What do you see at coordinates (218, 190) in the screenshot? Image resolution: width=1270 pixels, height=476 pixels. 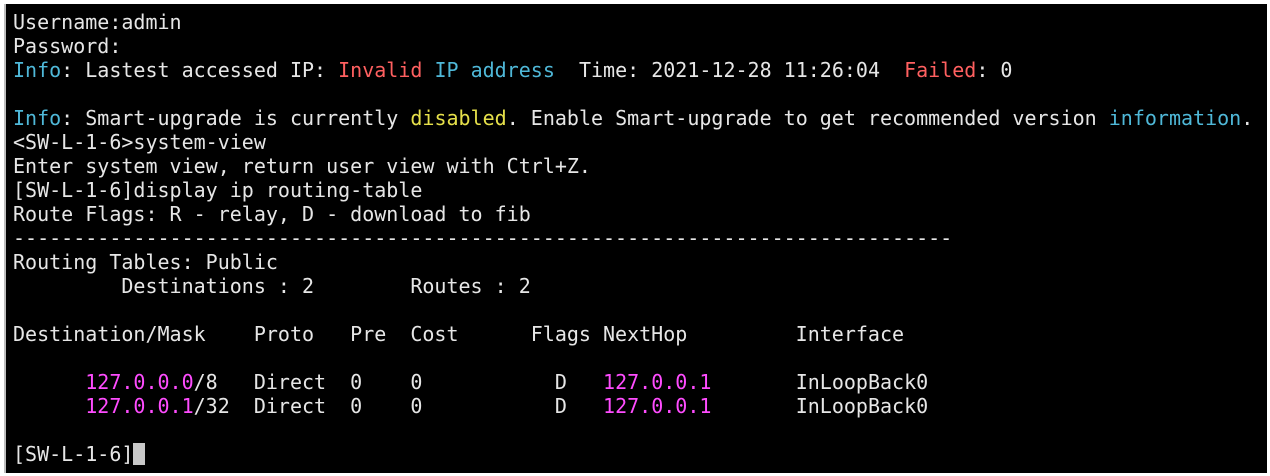 I see `terminal-text: [SW-L-1-6]display ip routing-table` at bounding box center [218, 190].